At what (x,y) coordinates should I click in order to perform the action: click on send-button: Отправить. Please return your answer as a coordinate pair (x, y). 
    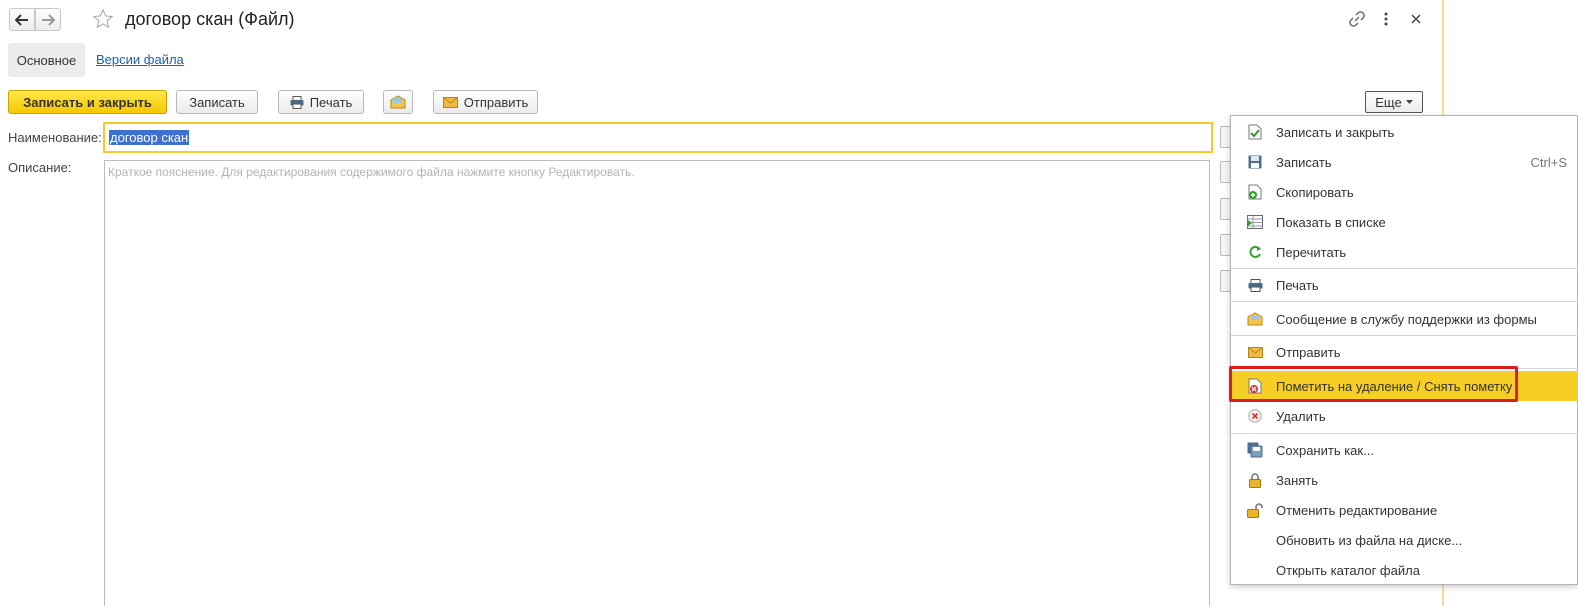
    Looking at the image, I should click on (485, 102).